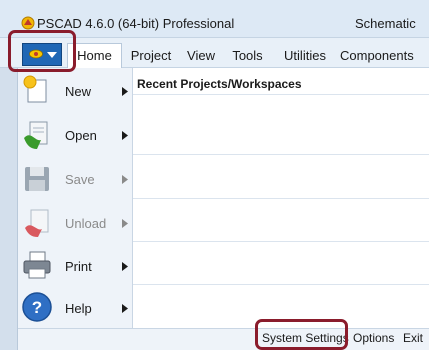 The image size is (429, 350). I want to click on background-strip, so click(9, 209).